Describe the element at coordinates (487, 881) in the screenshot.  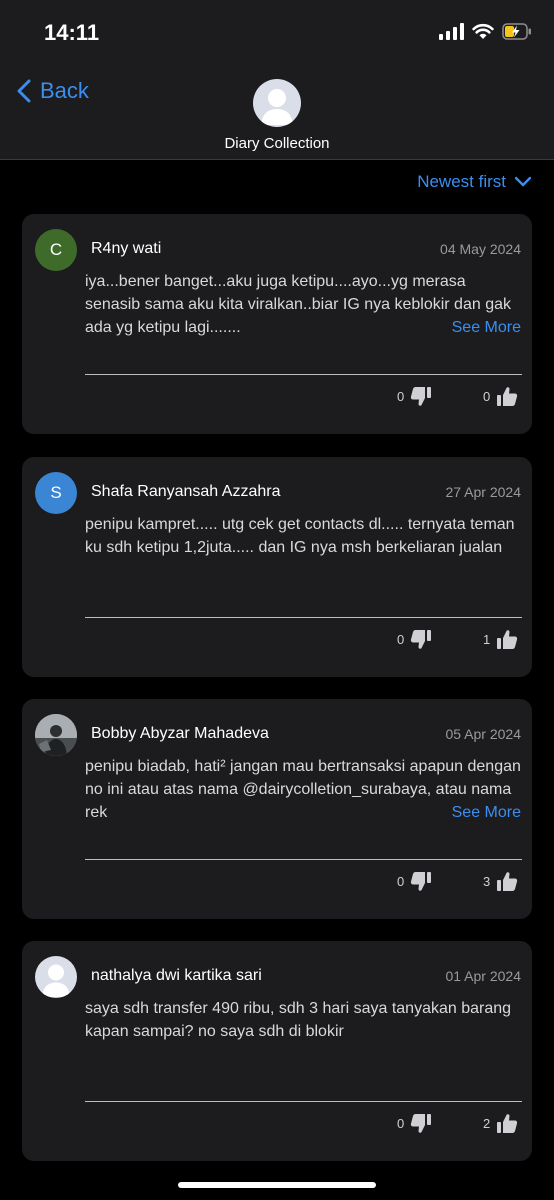
I see `like-count: 3` at that location.